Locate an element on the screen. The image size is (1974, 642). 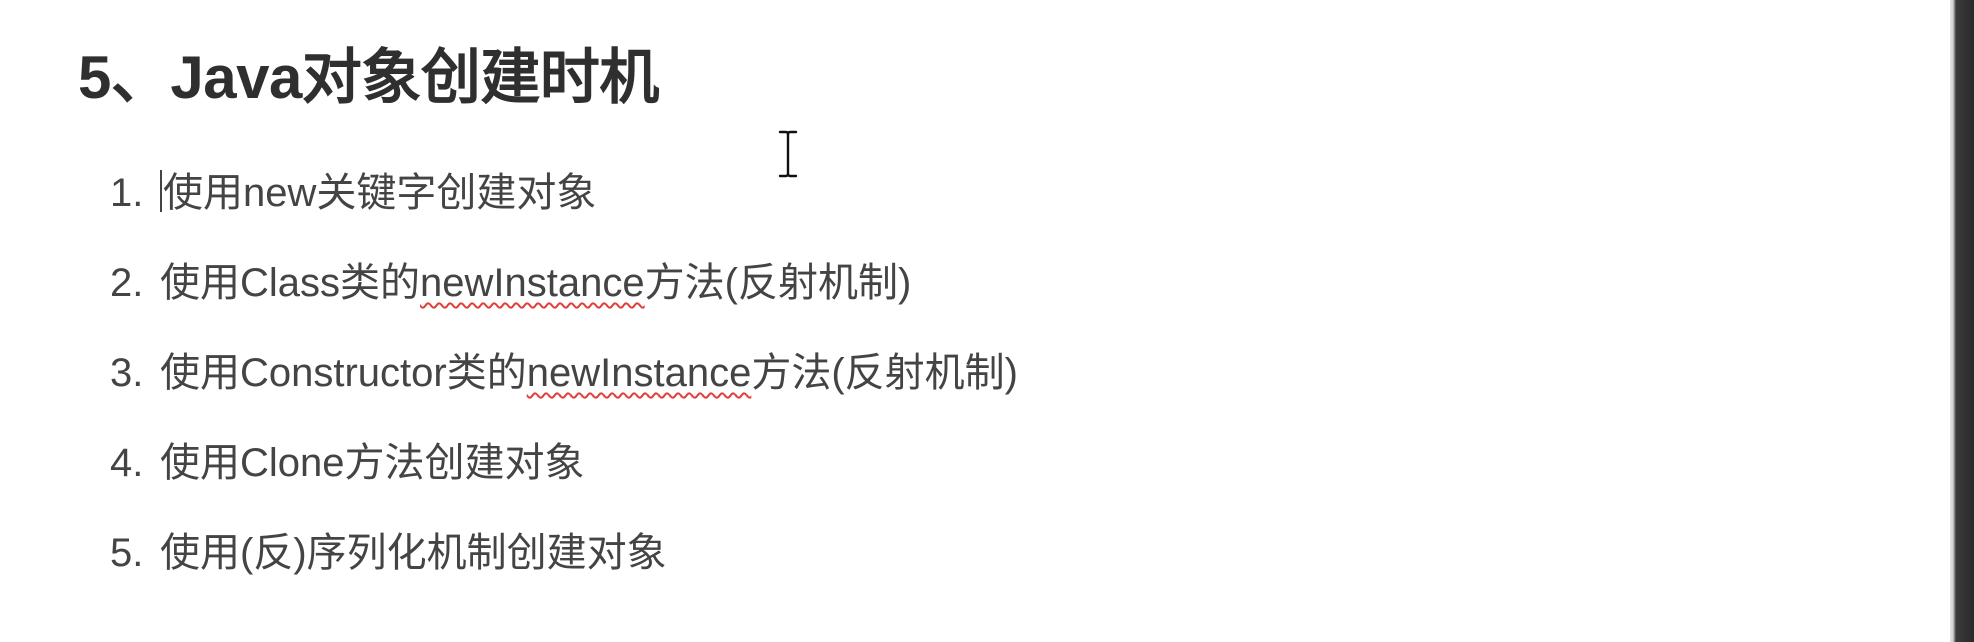
list-item-text: 使用(反)序列化机制创建对象 is located at coordinates (413, 553).